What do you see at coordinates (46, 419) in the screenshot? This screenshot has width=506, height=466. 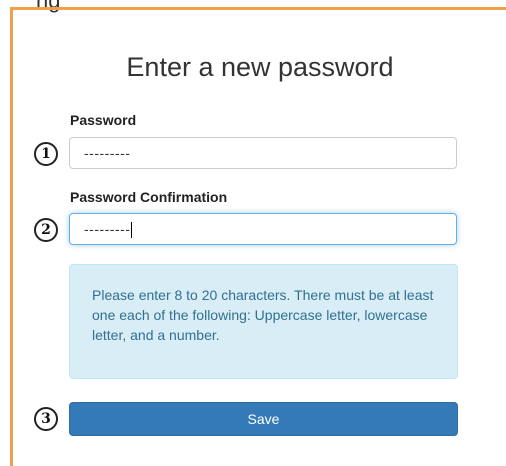 I see `step-3-badge: 3` at bounding box center [46, 419].